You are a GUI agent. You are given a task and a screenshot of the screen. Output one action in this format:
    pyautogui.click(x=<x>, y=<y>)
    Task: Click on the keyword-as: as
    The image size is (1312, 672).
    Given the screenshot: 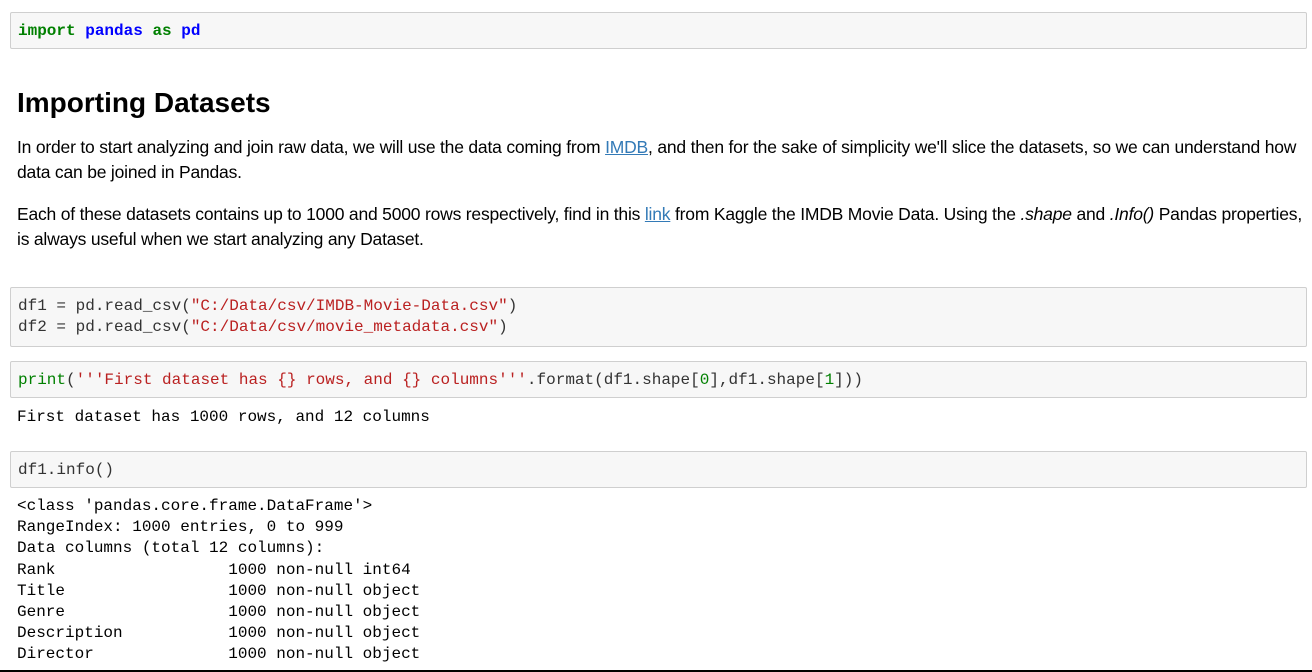 What is the action you would take?
    pyautogui.click(x=162, y=31)
    